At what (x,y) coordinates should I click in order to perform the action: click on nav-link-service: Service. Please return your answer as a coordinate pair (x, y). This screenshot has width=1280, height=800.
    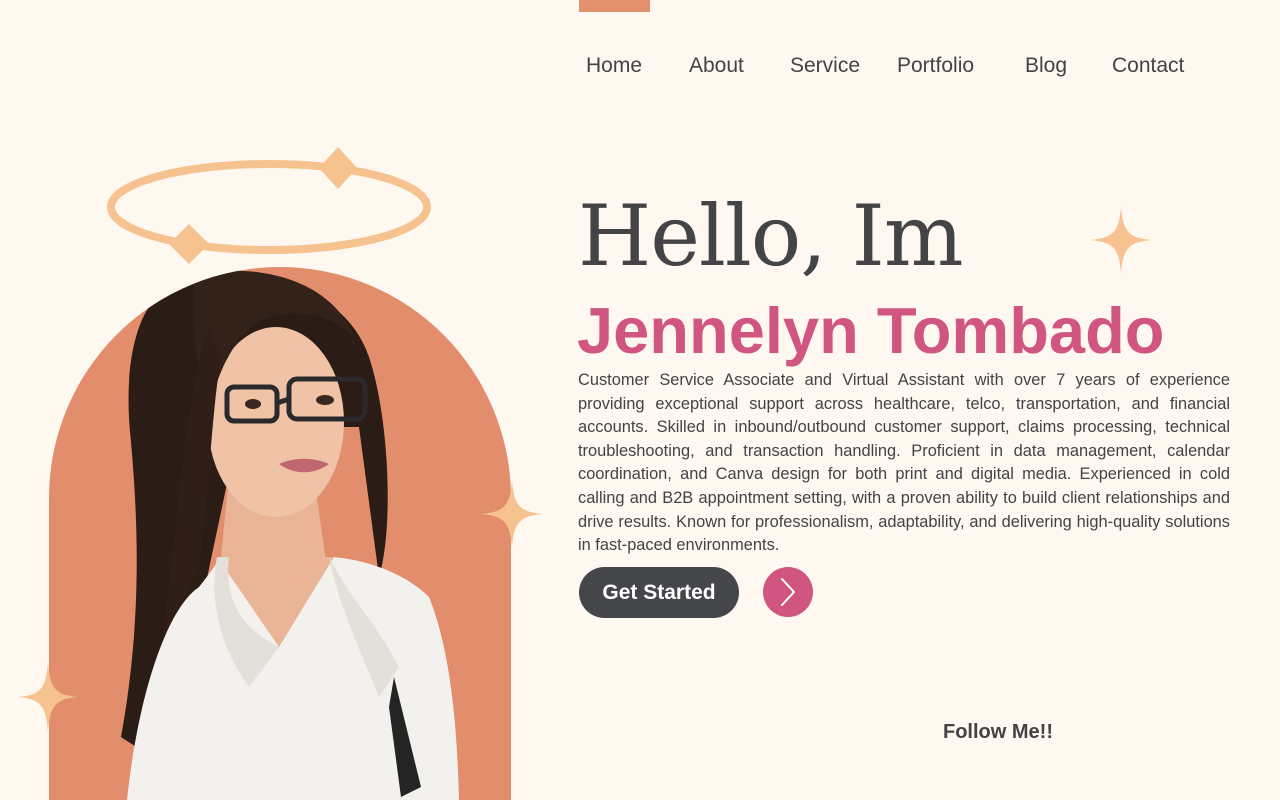
    Looking at the image, I should click on (825, 66).